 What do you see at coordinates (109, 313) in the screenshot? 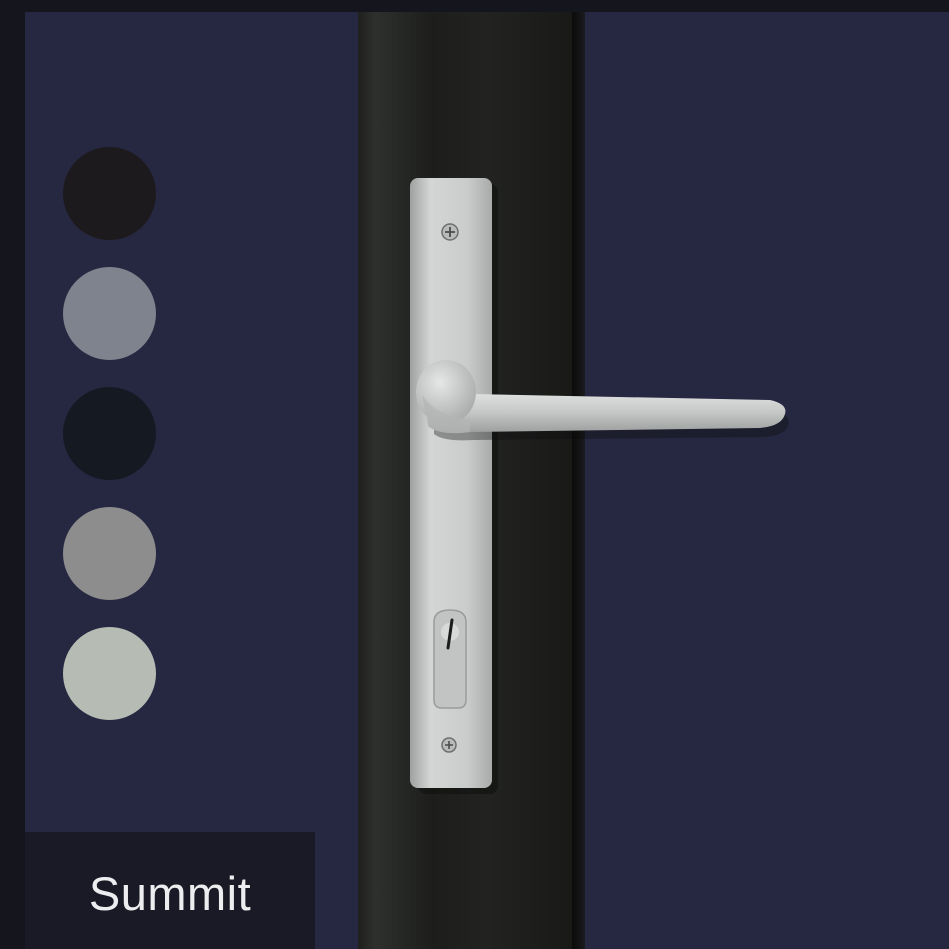
I see `swatch-silver-grey` at bounding box center [109, 313].